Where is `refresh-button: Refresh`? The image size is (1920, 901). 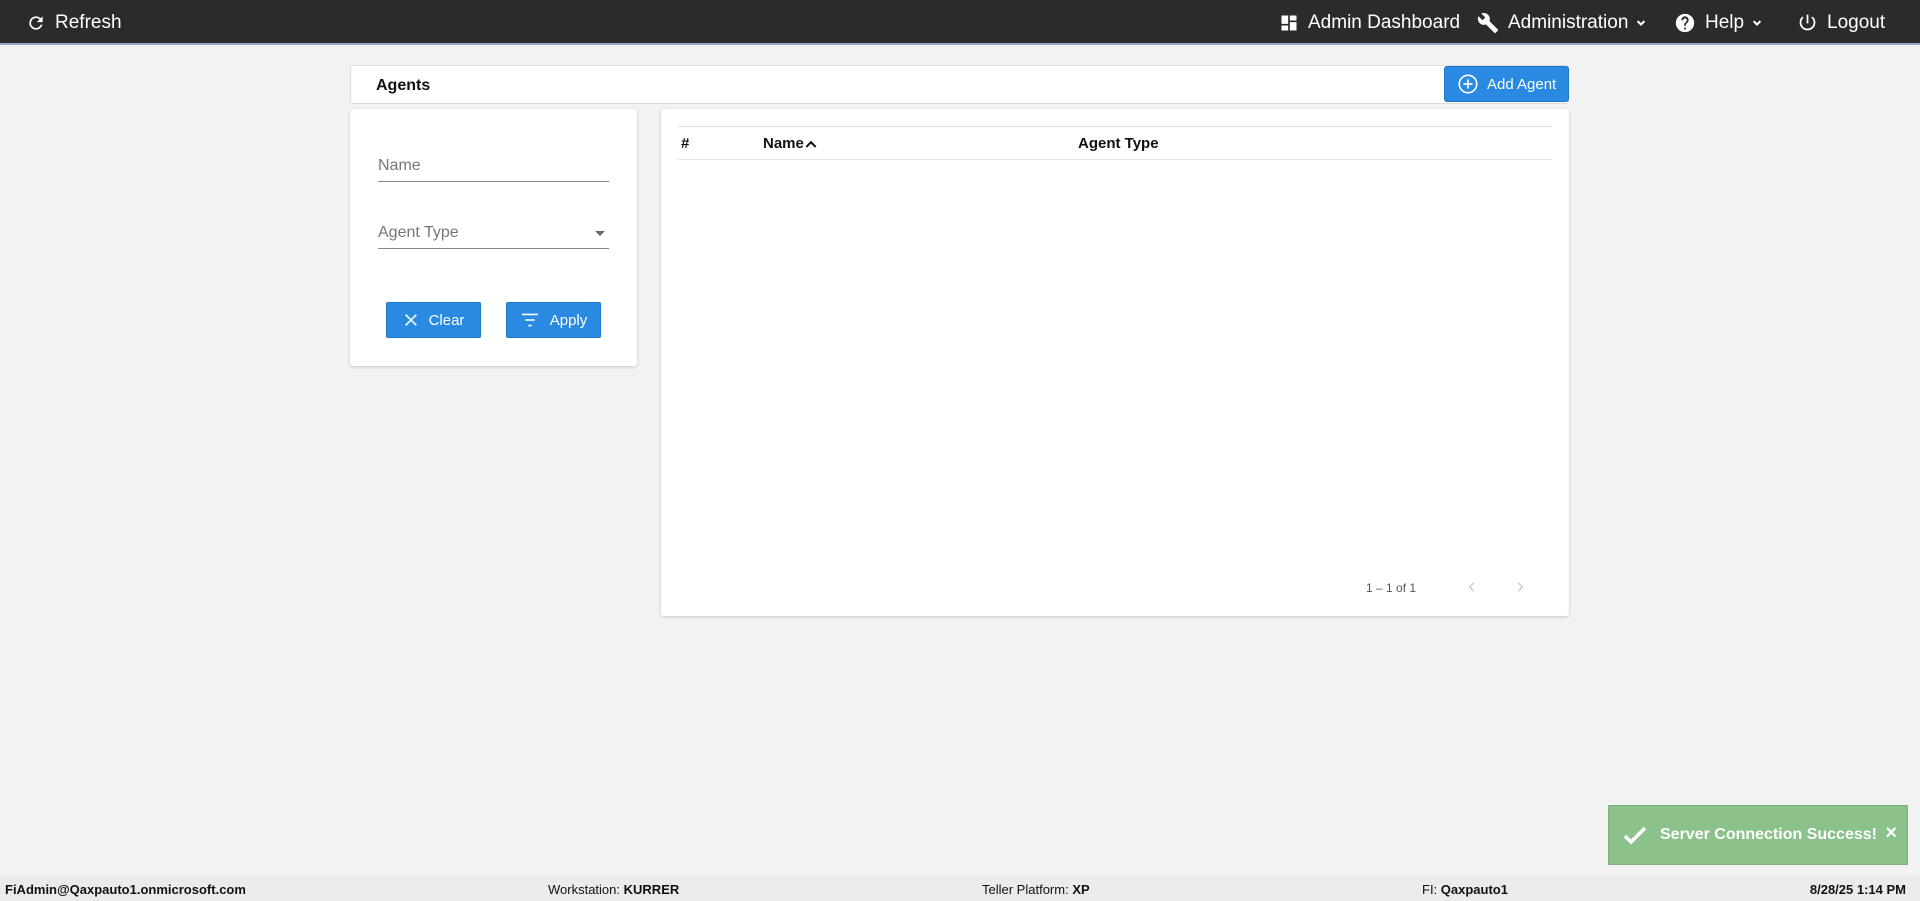
refresh-button: Refresh is located at coordinates (74, 22).